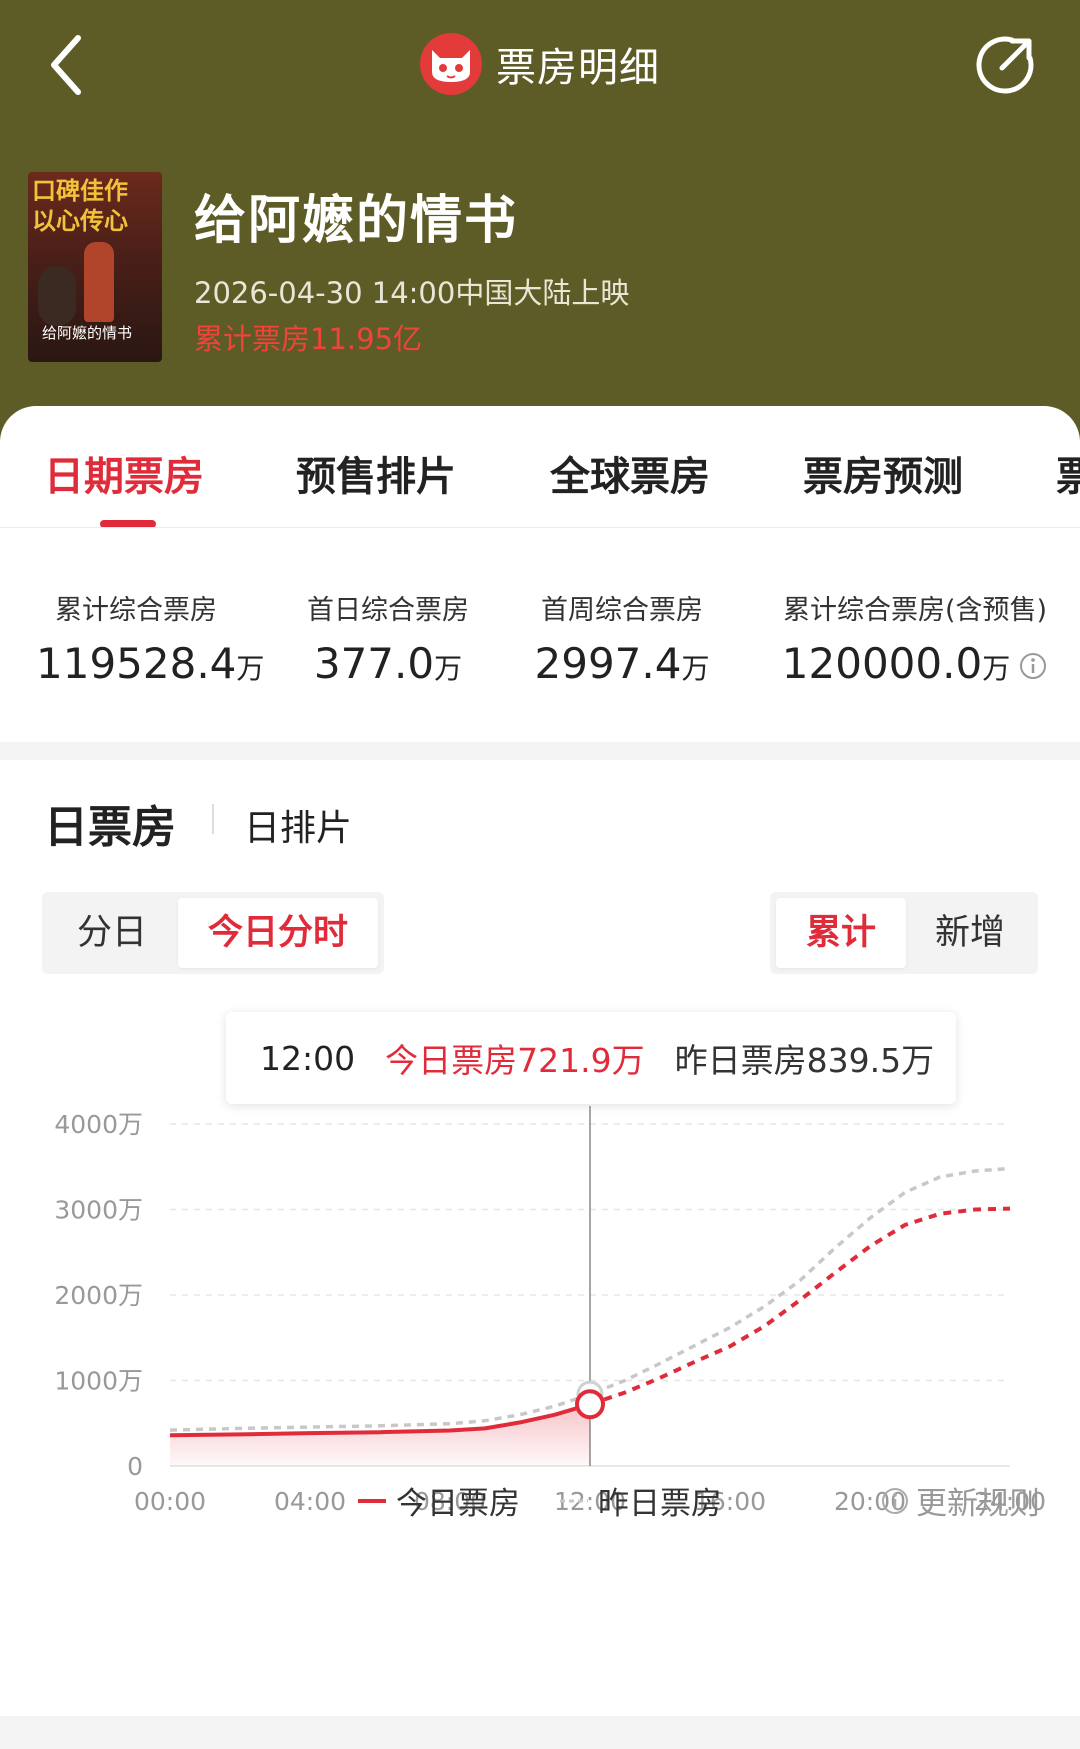  I want to click on y-tick-label: 2000万, so click(98, 1295).